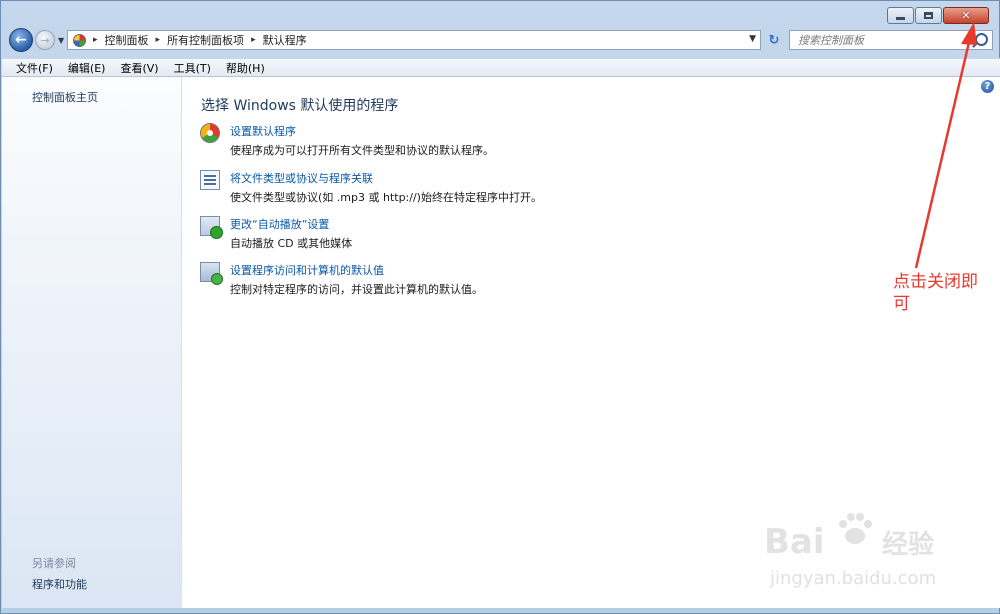 Image resolution: width=1000 pixels, height=614 pixels. I want to click on baidu-jingyan-watermark: Bai 经验 jingyan.baidu.com, so click(882, 558).